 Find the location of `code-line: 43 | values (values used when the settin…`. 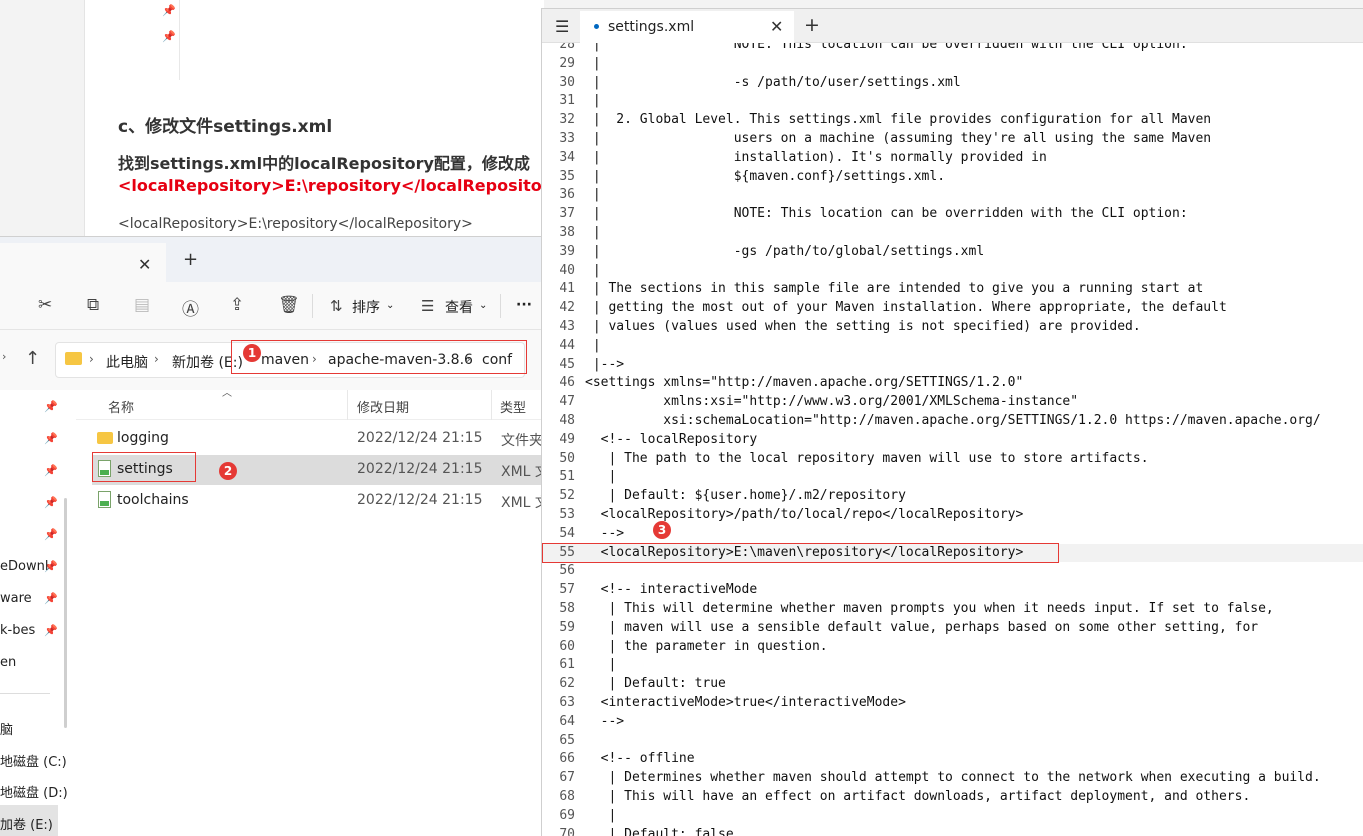

code-line: 43 | values (values used when the settin… is located at coordinates (952, 327).